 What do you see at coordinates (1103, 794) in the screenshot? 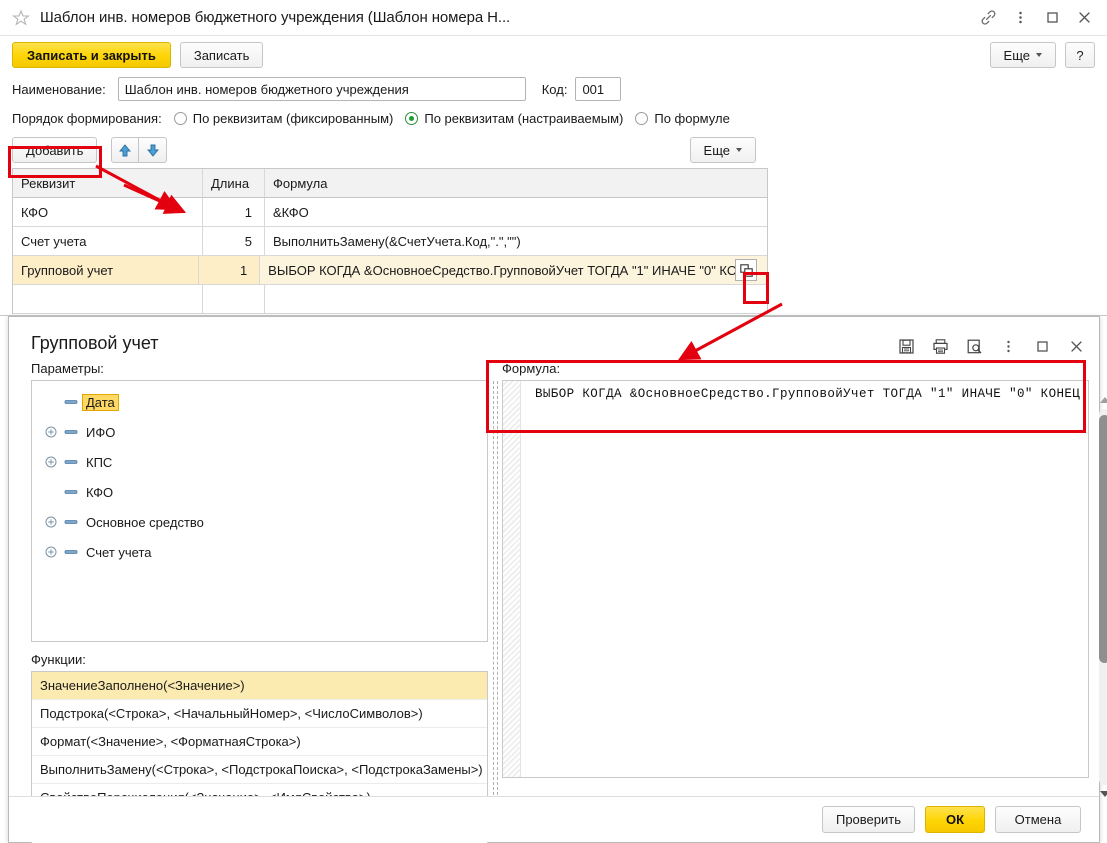
I see `scroll-down-icon` at bounding box center [1103, 794].